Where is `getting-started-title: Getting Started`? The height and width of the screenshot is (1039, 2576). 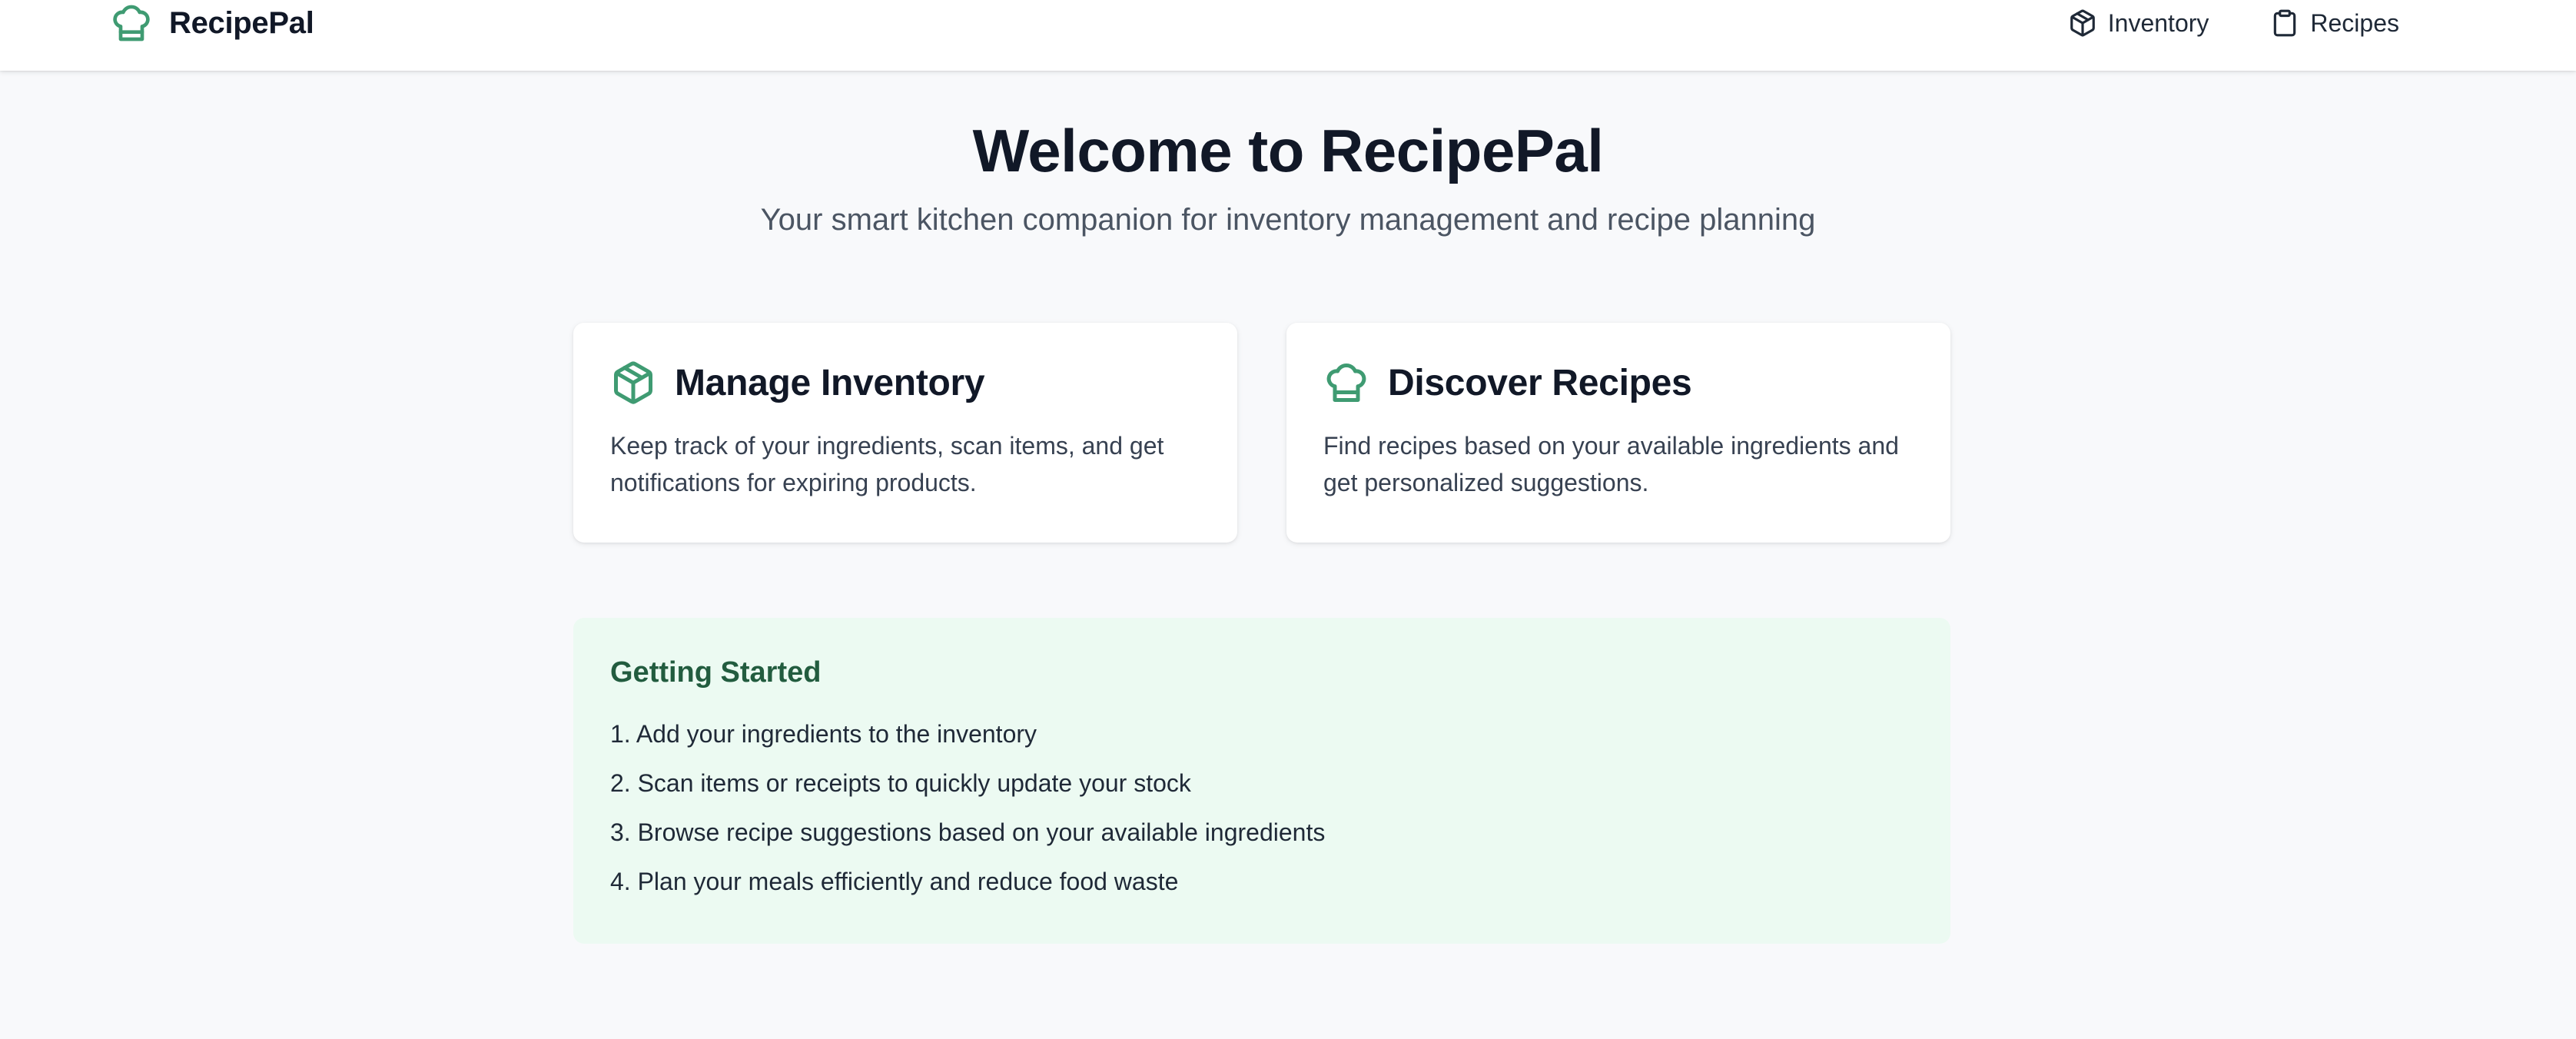 getting-started-title: Getting Started is located at coordinates (716, 672).